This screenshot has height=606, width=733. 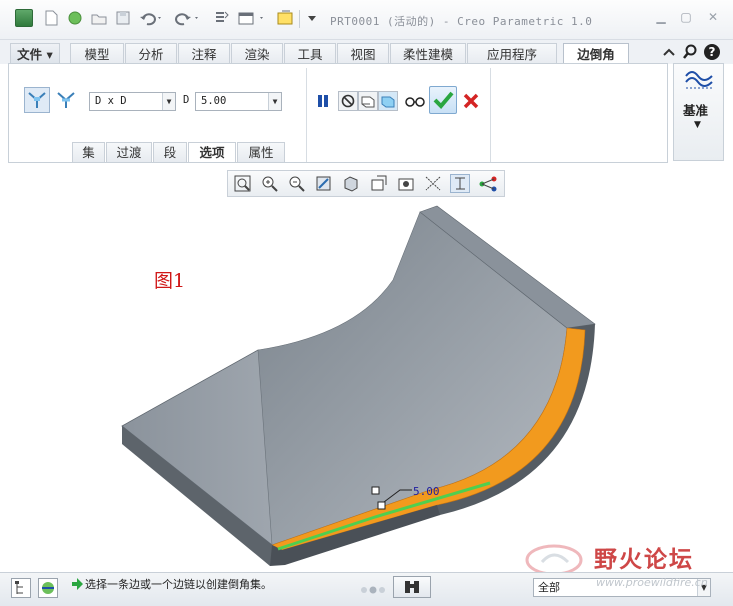 What do you see at coordinates (351, 183) in the screenshot?
I see `display-style-icon` at bounding box center [351, 183].